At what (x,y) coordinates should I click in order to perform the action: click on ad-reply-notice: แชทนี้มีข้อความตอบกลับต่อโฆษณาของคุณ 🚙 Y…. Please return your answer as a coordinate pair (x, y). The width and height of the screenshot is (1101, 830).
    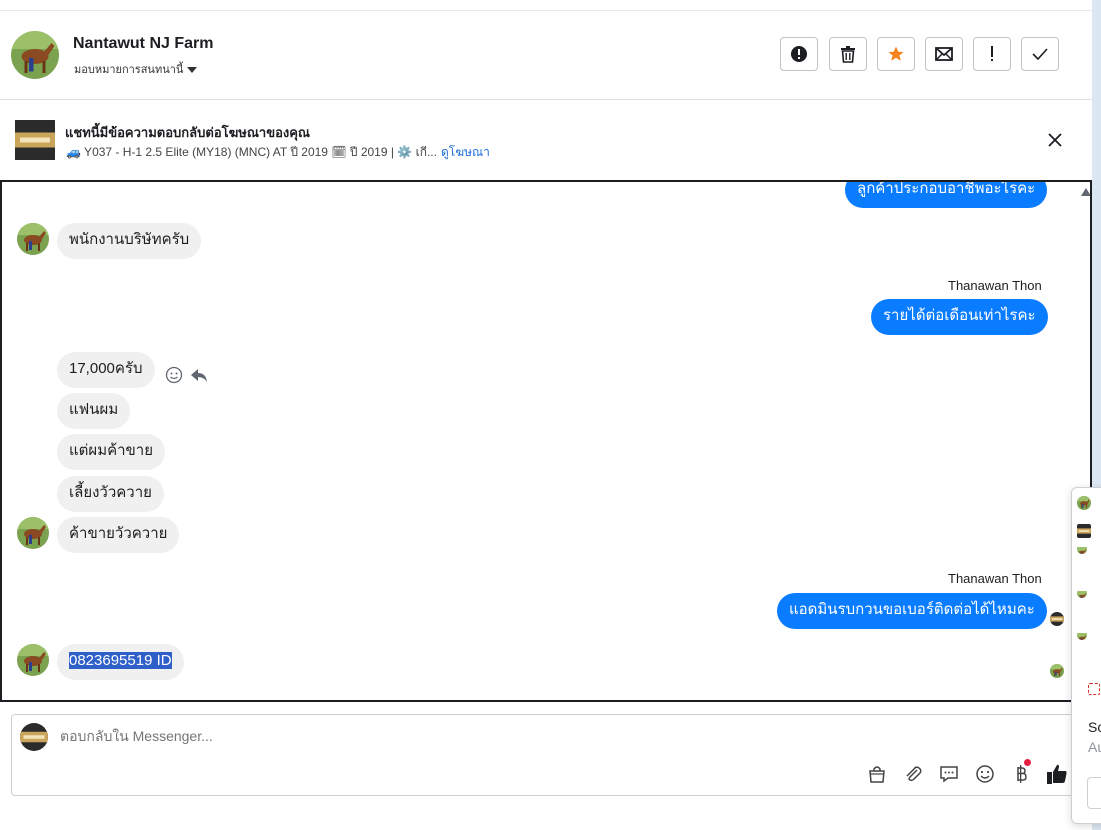
    Looking at the image, I should click on (546, 140).